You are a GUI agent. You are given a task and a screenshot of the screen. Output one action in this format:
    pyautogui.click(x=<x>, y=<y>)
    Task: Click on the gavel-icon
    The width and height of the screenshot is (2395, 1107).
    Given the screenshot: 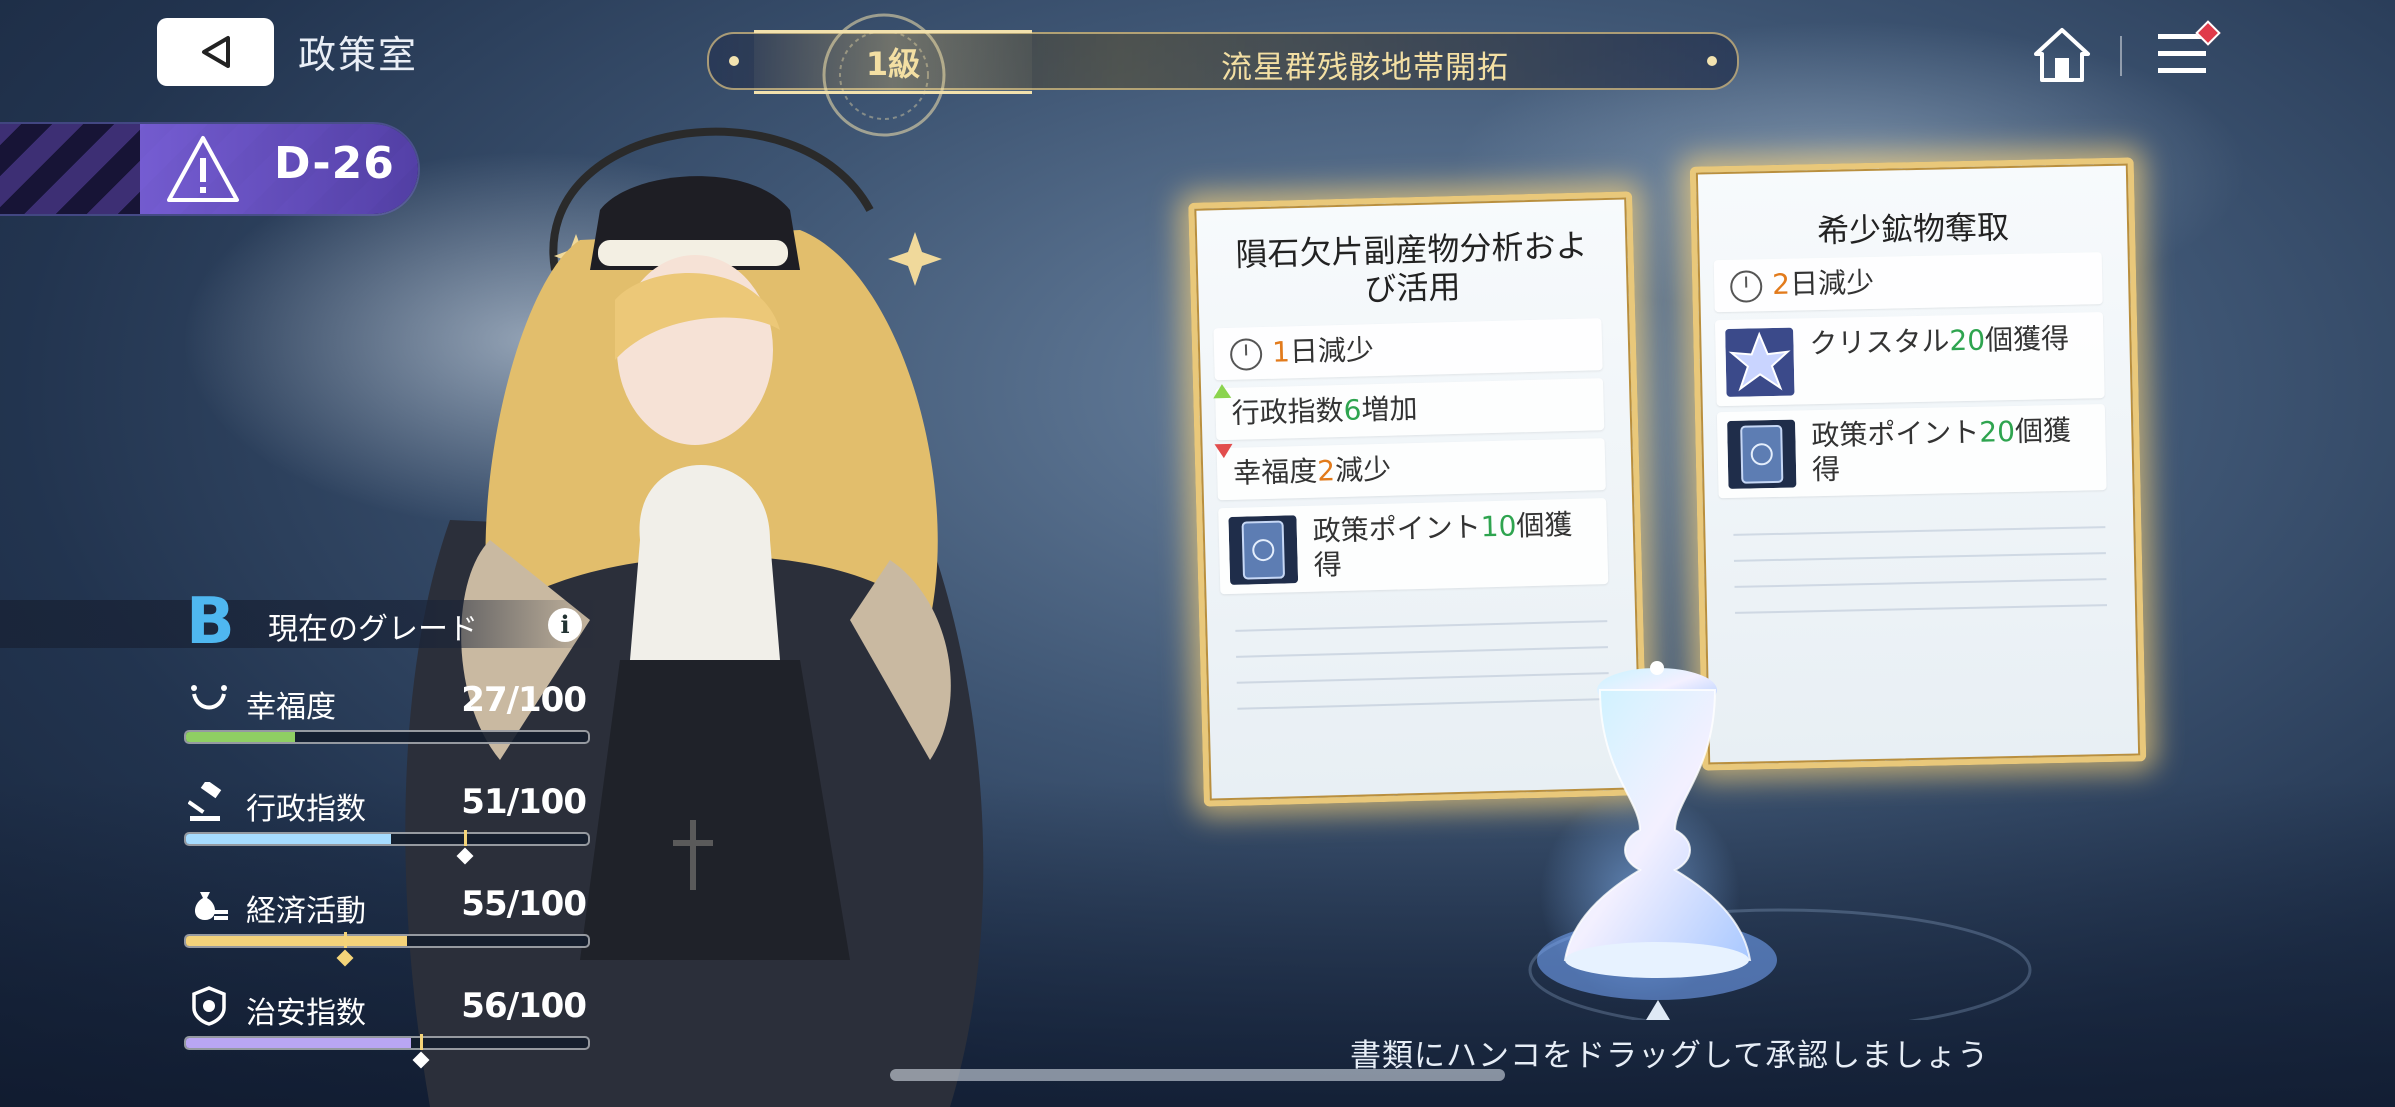 What is the action you would take?
    pyautogui.click(x=208, y=800)
    